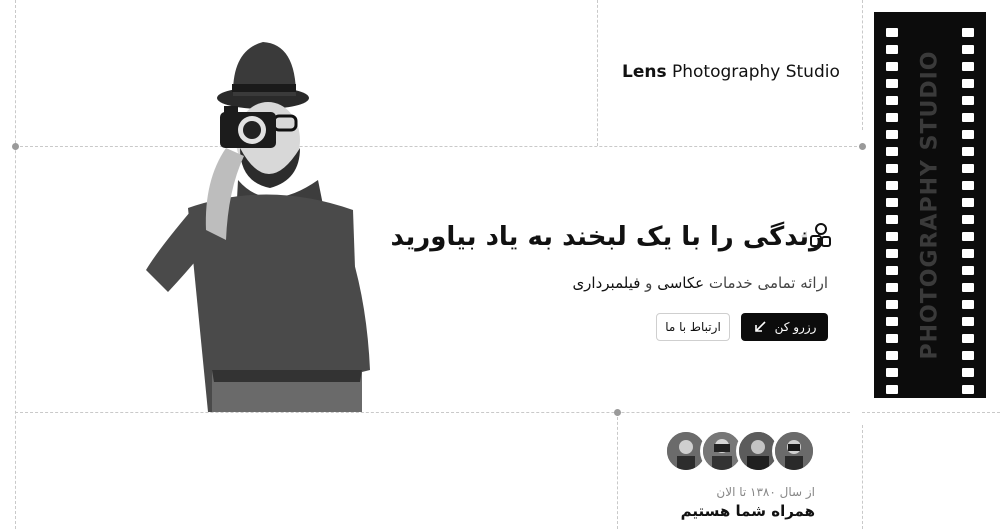 This screenshot has height=529, width=1000. I want to click on hero-subtitle-photography: عکاسی, so click(681, 283).